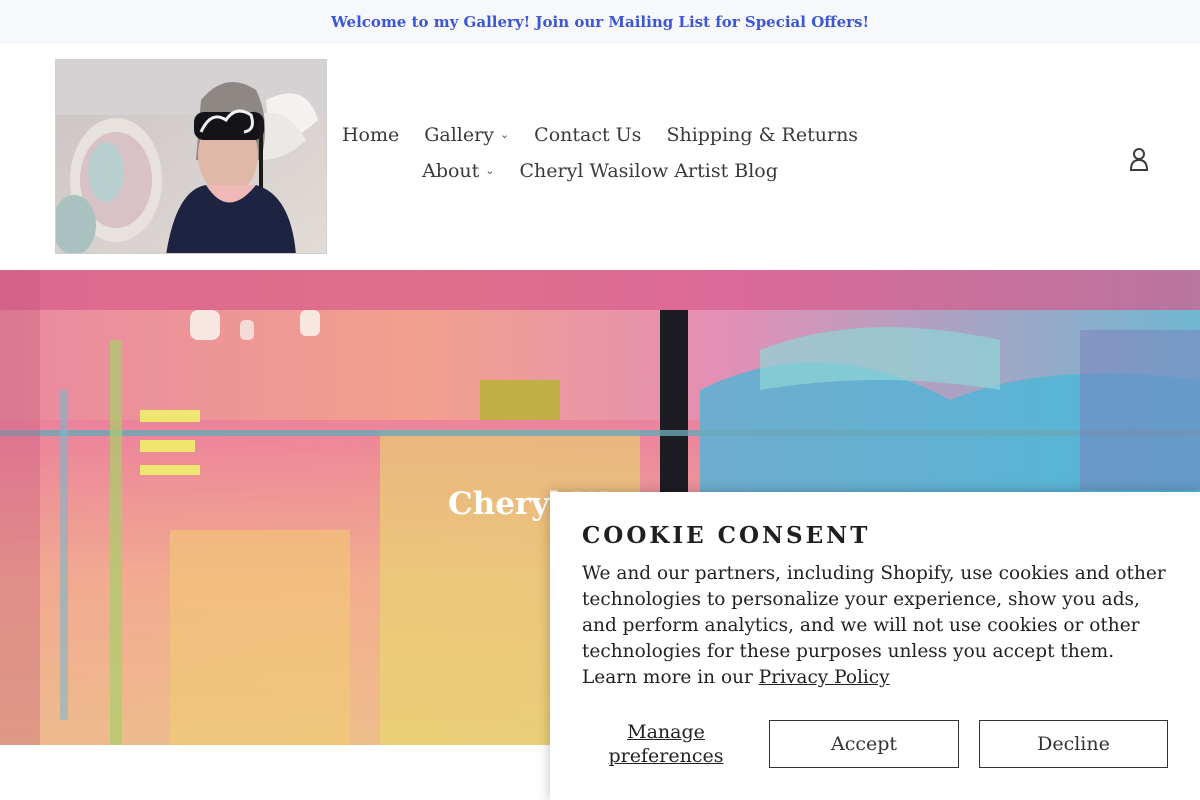 The image size is (1200, 800). I want to click on accept-button: Accept, so click(864, 744).